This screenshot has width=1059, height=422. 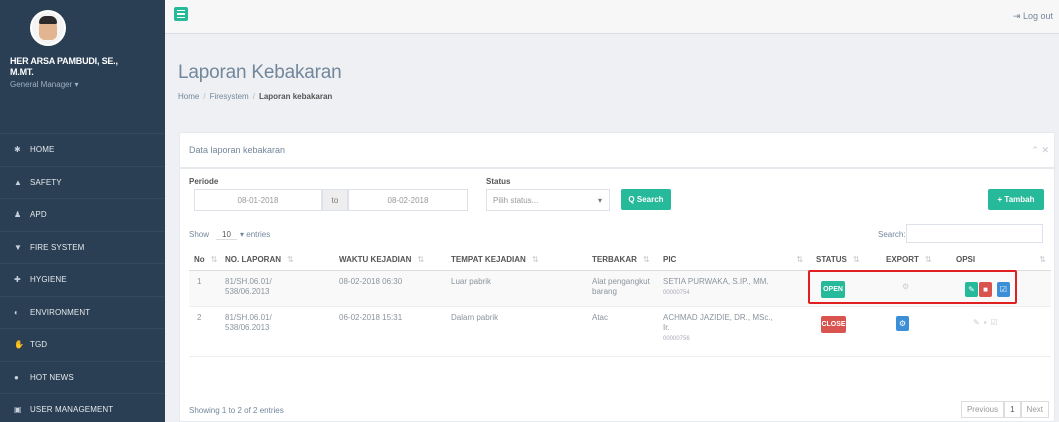 I want to click on th-no-laporan: NO. LAPORAN ⇅, so click(x=259, y=259).